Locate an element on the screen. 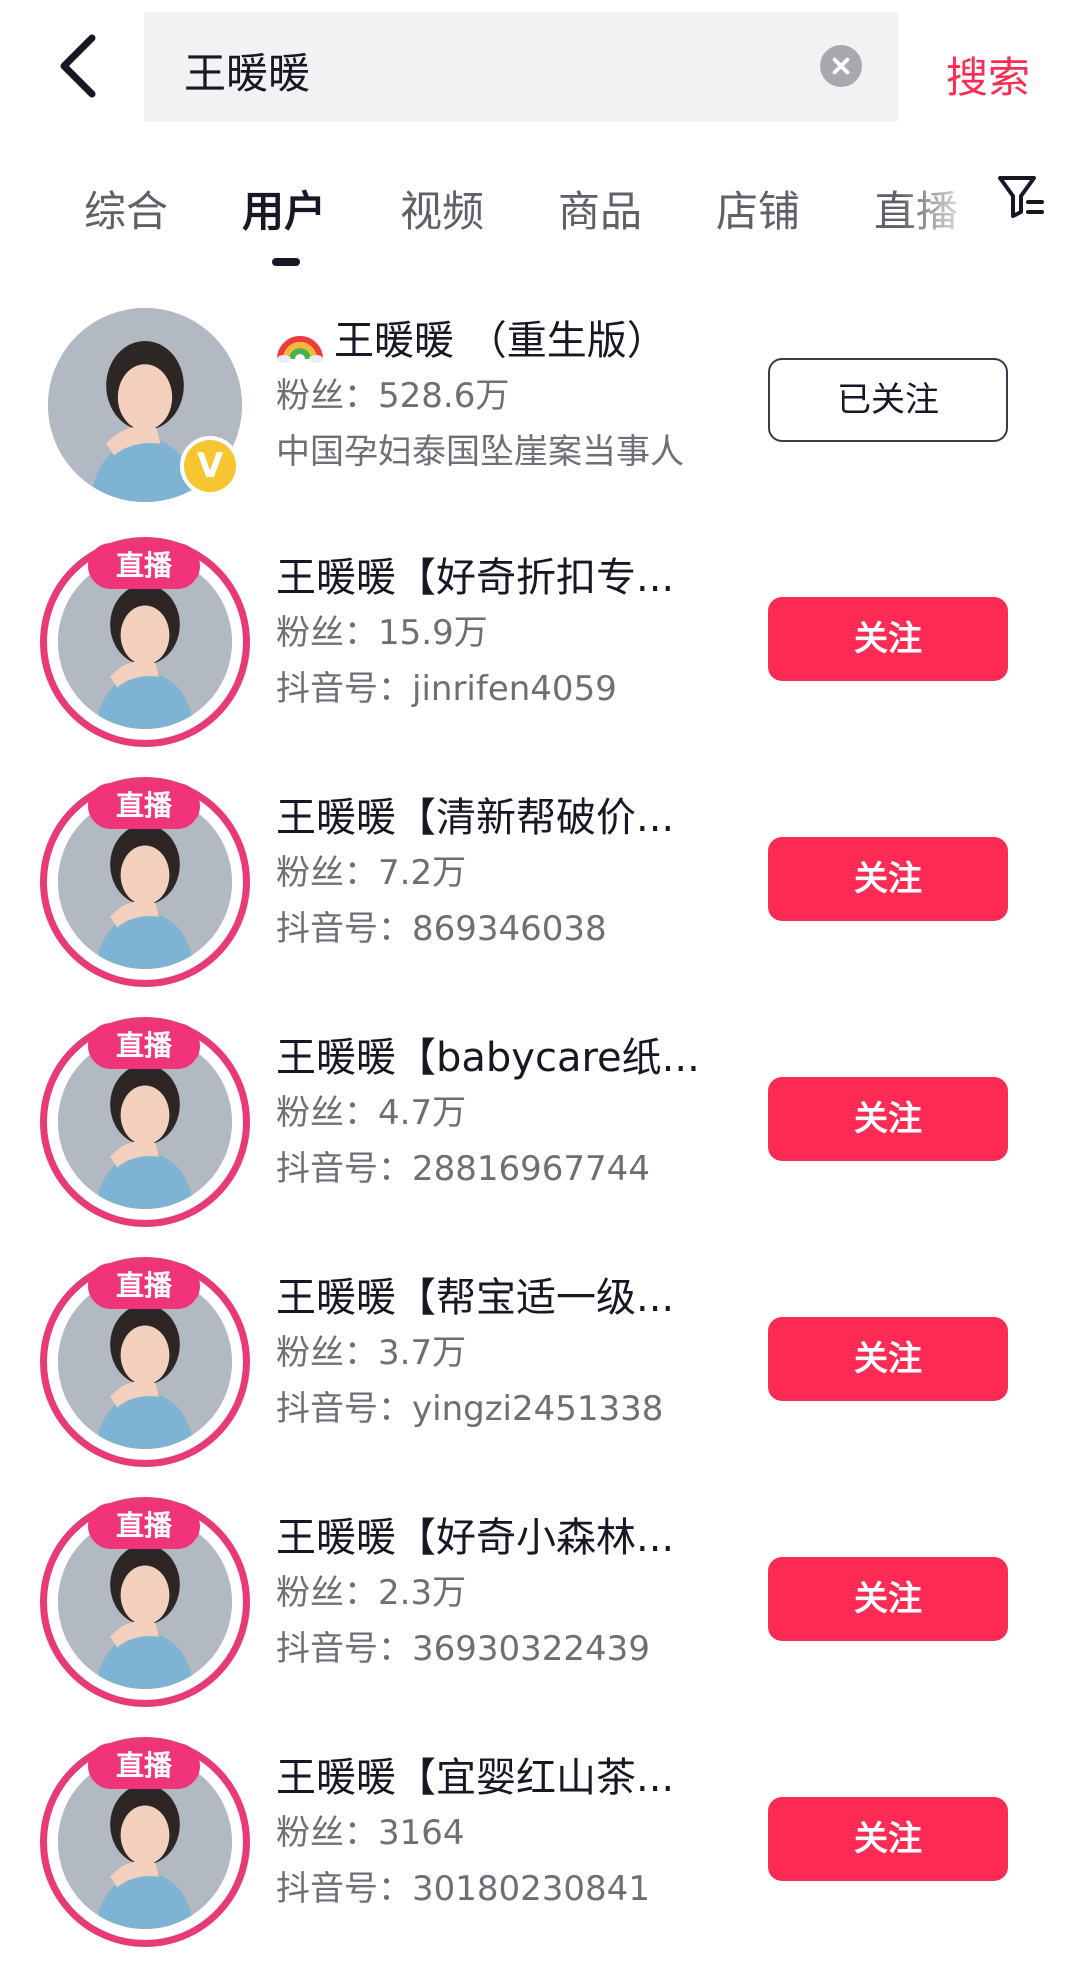 Image resolution: width=1080 pixels, height=1977 pixels. douyin-id: 抖音号：30180230841 is located at coordinates (463, 1889).